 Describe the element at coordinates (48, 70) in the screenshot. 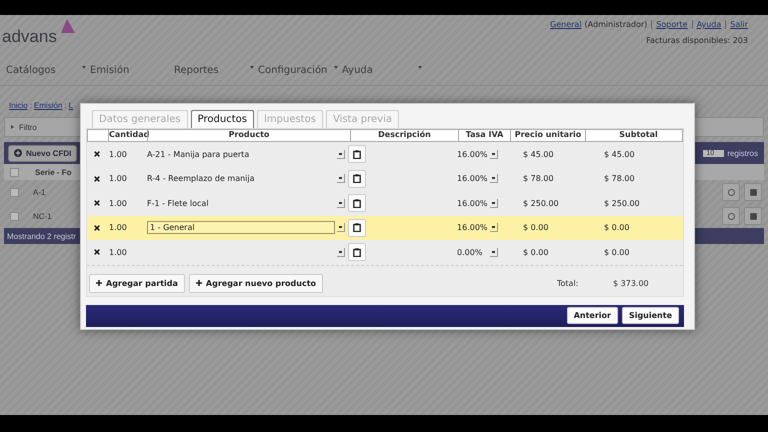

I see `menu-item: Catálogos` at that location.